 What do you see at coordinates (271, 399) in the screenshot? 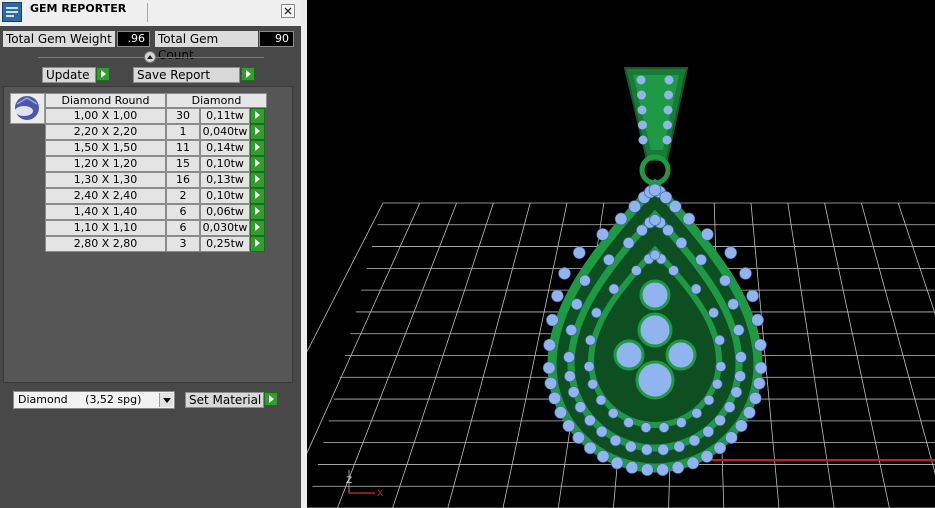
I see `set-material-play-icon` at bounding box center [271, 399].